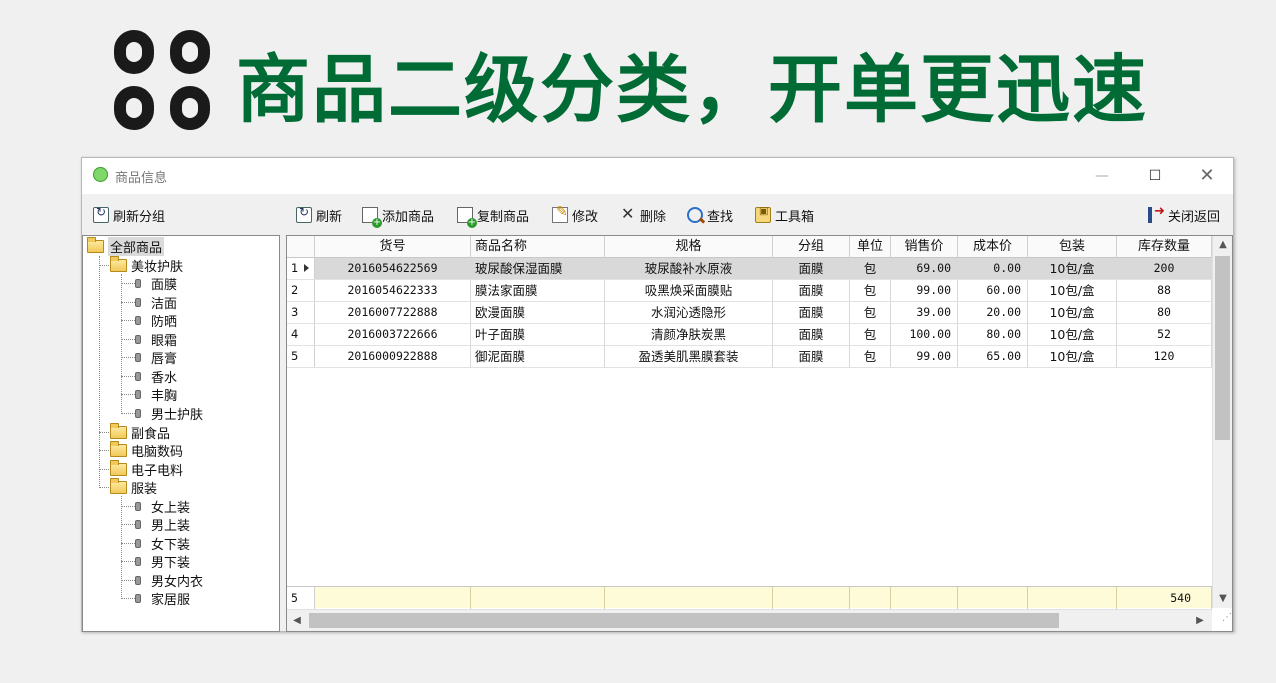 This screenshot has height=683, width=1276. What do you see at coordinates (689, 268) in the screenshot?
I see `cell-spec: 玻尿酸补水原液` at bounding box center [689, 268].